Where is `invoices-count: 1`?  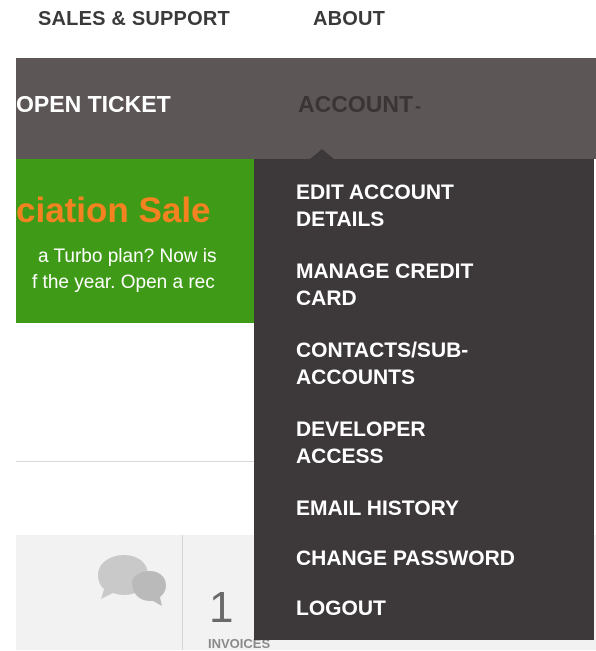 invoices-count: 1 is located at coordinates (221, 607).